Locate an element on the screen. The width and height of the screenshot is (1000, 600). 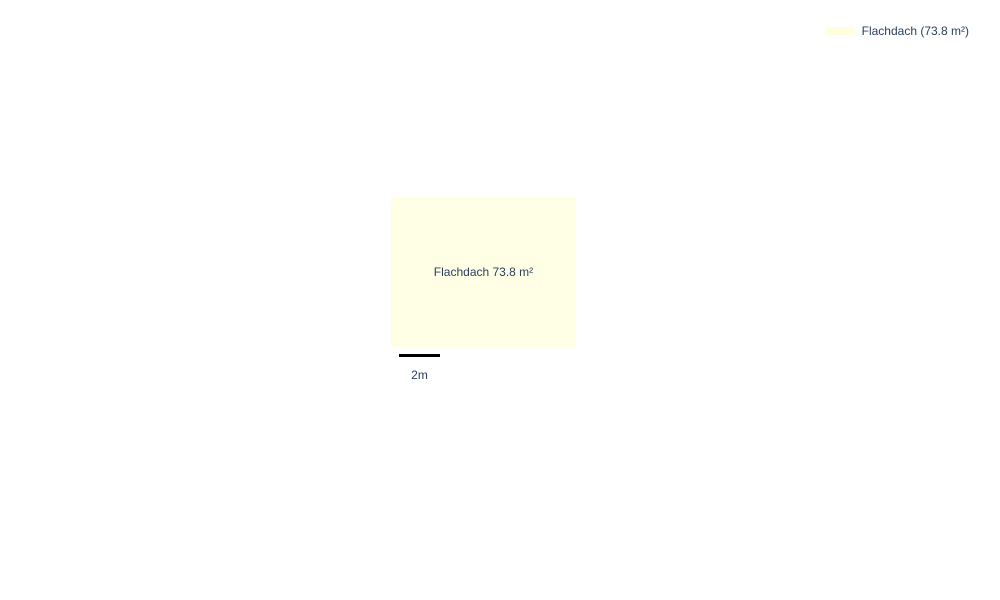
roof-area-flachdach: Flachdach 73.8 m² is located at coordinates (483, 272).